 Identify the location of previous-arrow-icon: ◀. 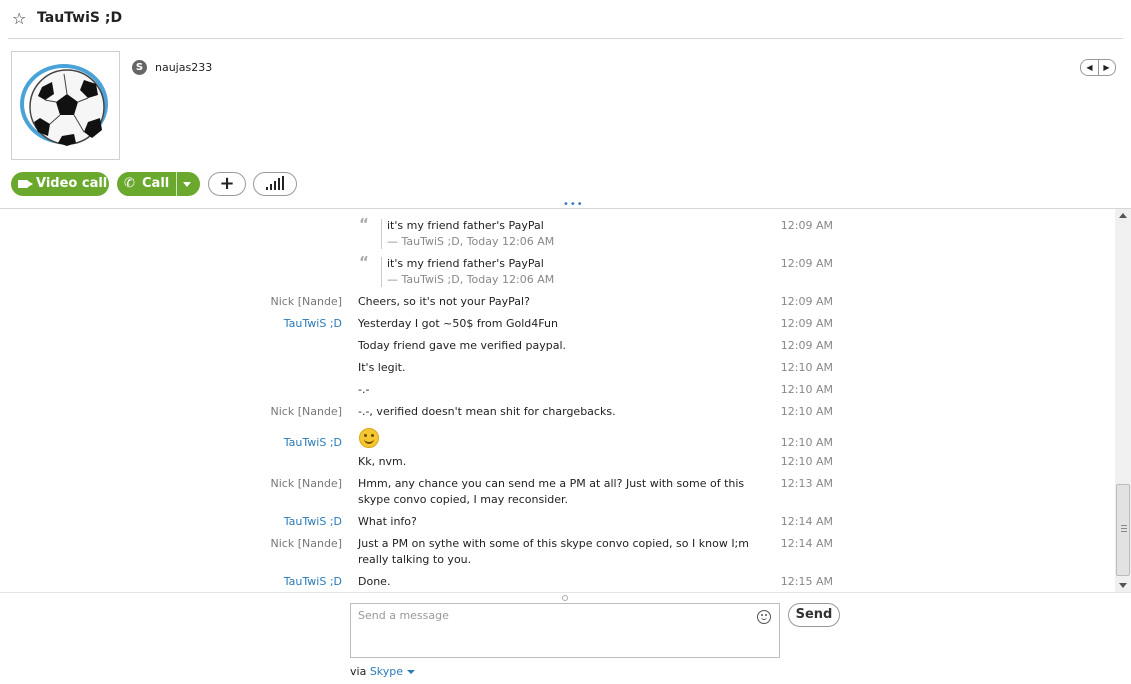
(1090, 67).